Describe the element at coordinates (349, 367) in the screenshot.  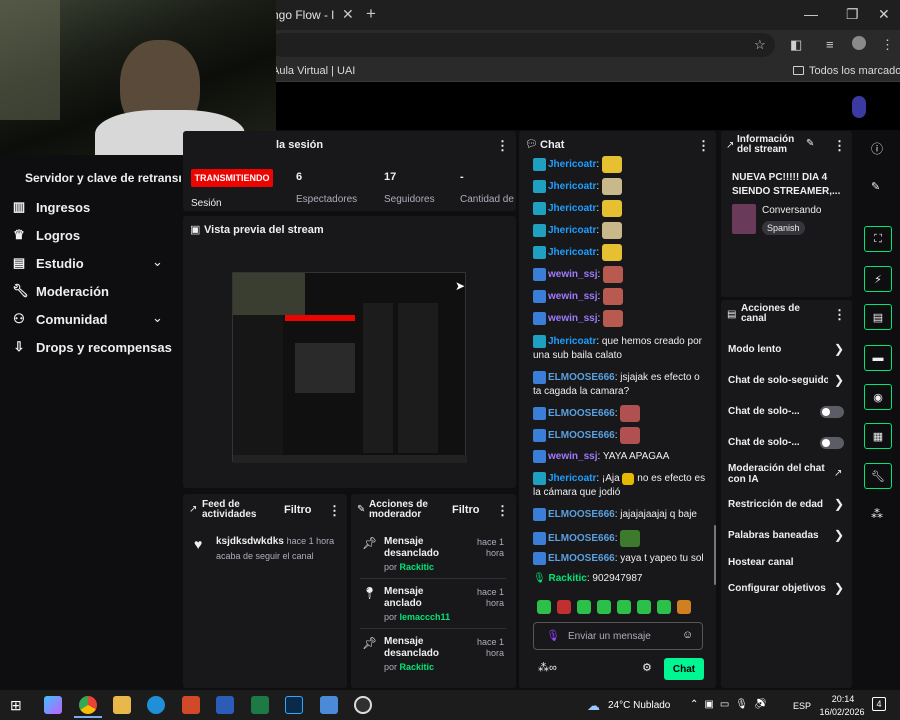
I see `stream-preview-video: ➤` at that location.